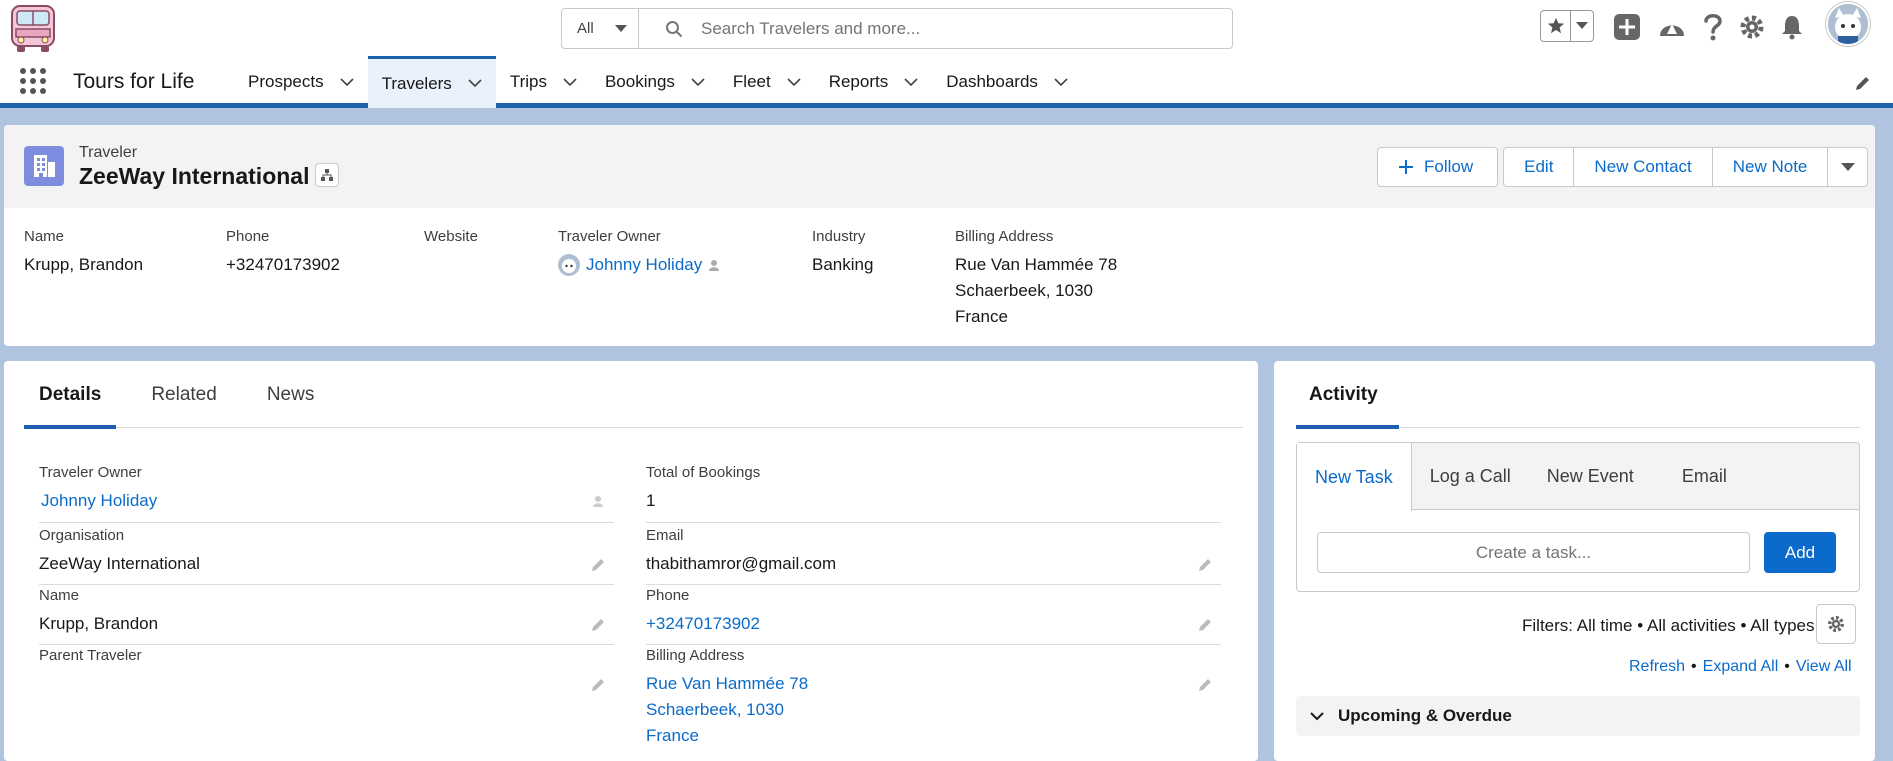  I want to click on search-scope-dropdown: All, so click(600, 28).